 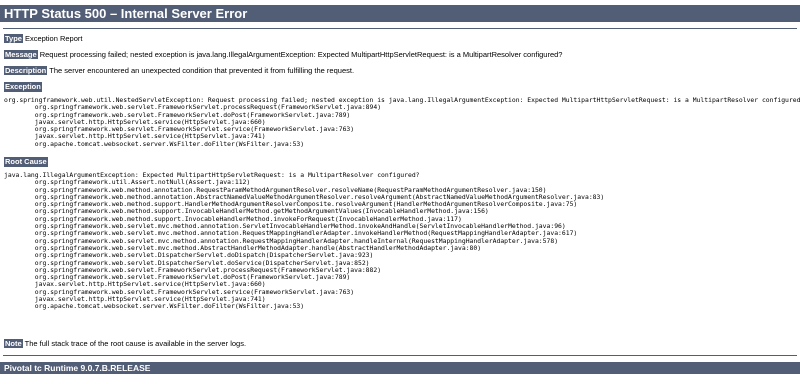 I want to click on page-title: HTTP Status 500 – Internal Server Error, so click(x=400, y=13).